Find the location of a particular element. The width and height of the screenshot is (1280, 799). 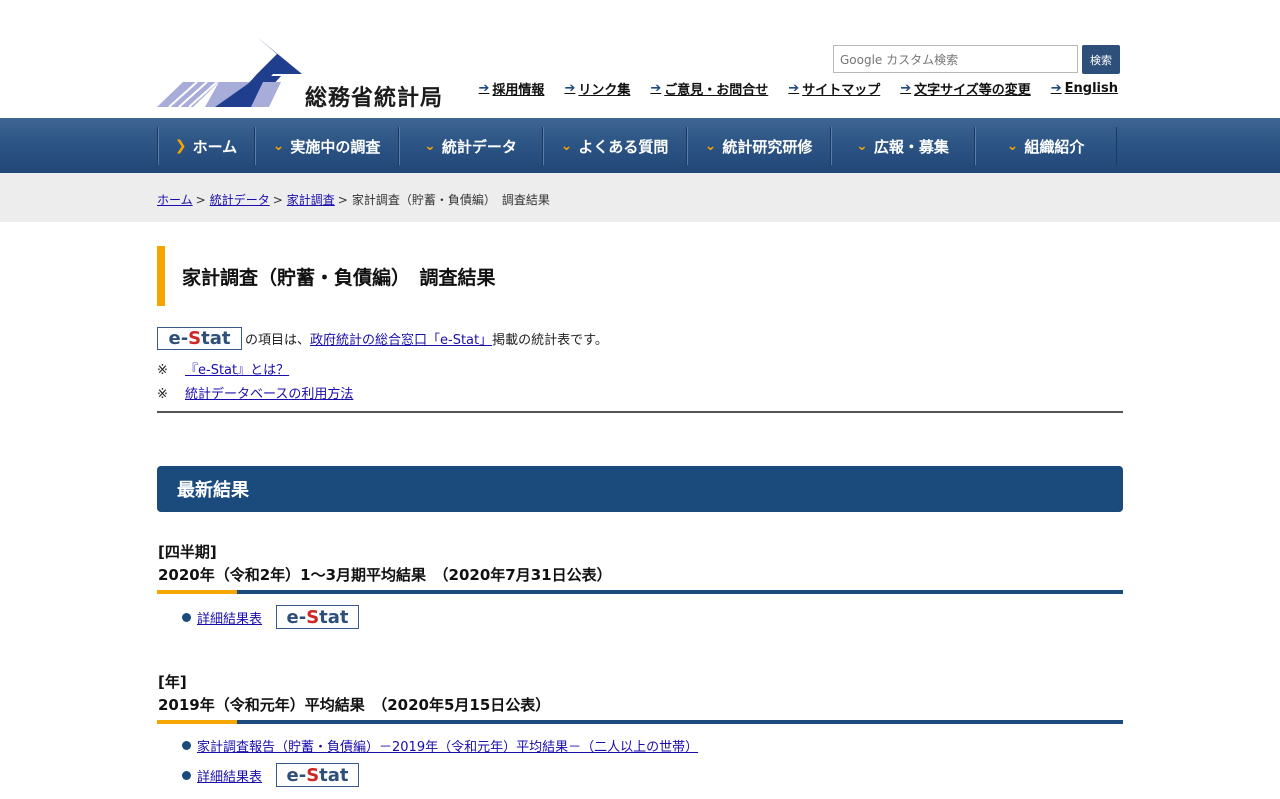

site-name: 総務省統計局 is located at coordinates (374, 98).